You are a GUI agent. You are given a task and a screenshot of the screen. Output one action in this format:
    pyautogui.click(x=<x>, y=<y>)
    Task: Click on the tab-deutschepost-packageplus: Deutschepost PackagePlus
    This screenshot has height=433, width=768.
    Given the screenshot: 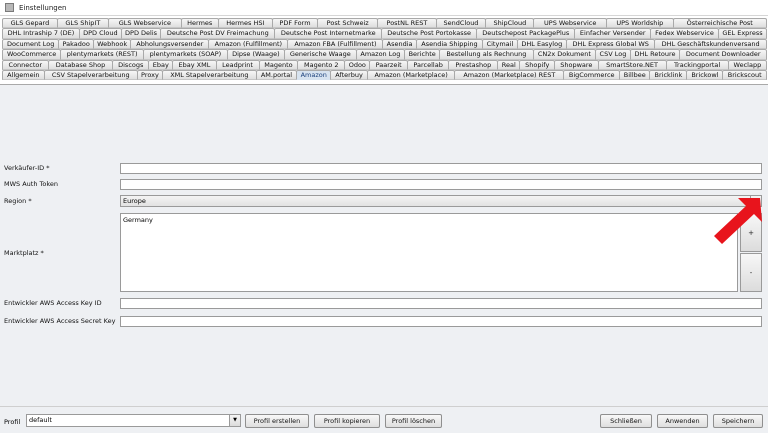 What is the action you would take?
    pyautogui.click(x=526, y=33)
    